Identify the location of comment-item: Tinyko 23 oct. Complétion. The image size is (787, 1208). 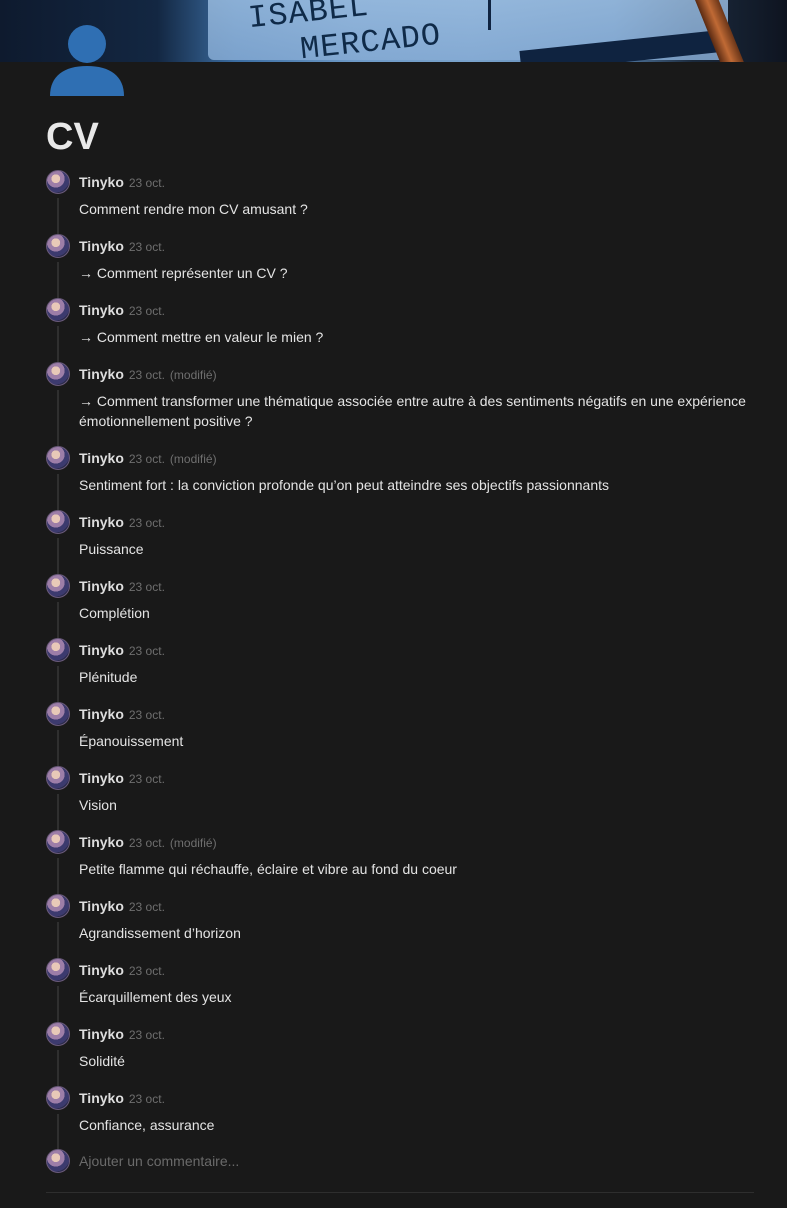
(401, 605).